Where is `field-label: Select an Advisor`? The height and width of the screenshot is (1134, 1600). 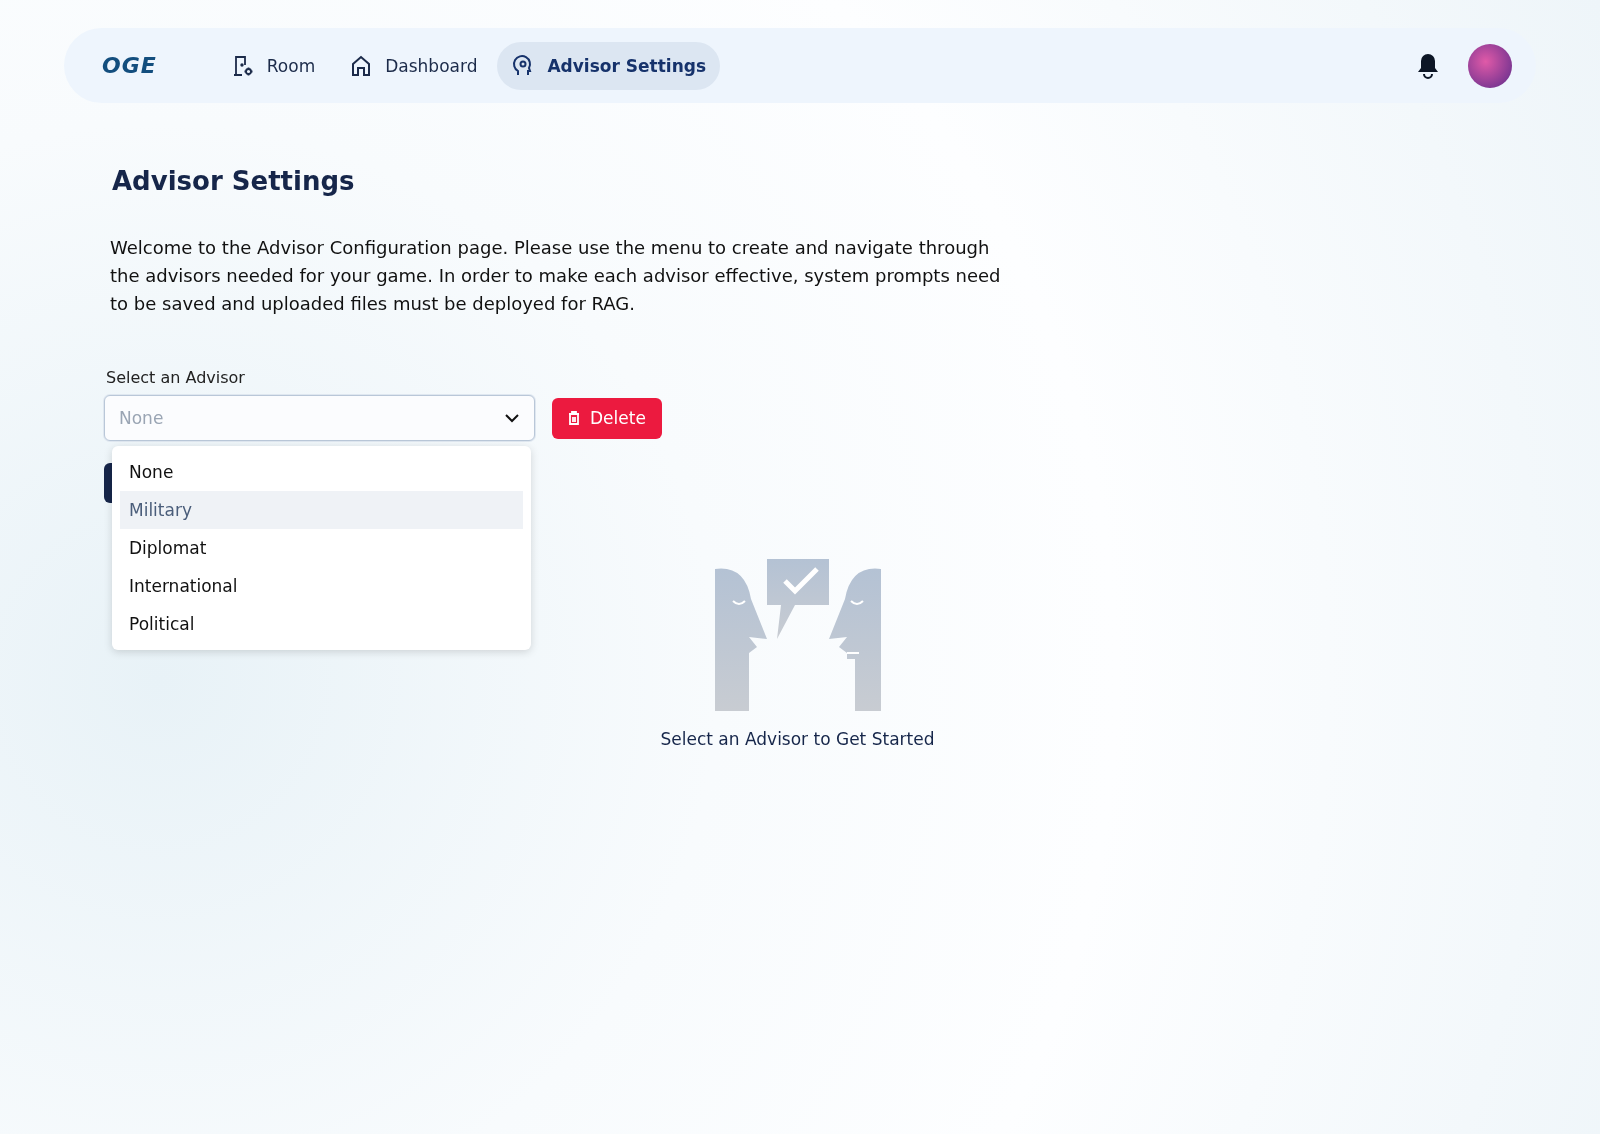
field-label: Select an Advisor is located at coordinates (176, 377).